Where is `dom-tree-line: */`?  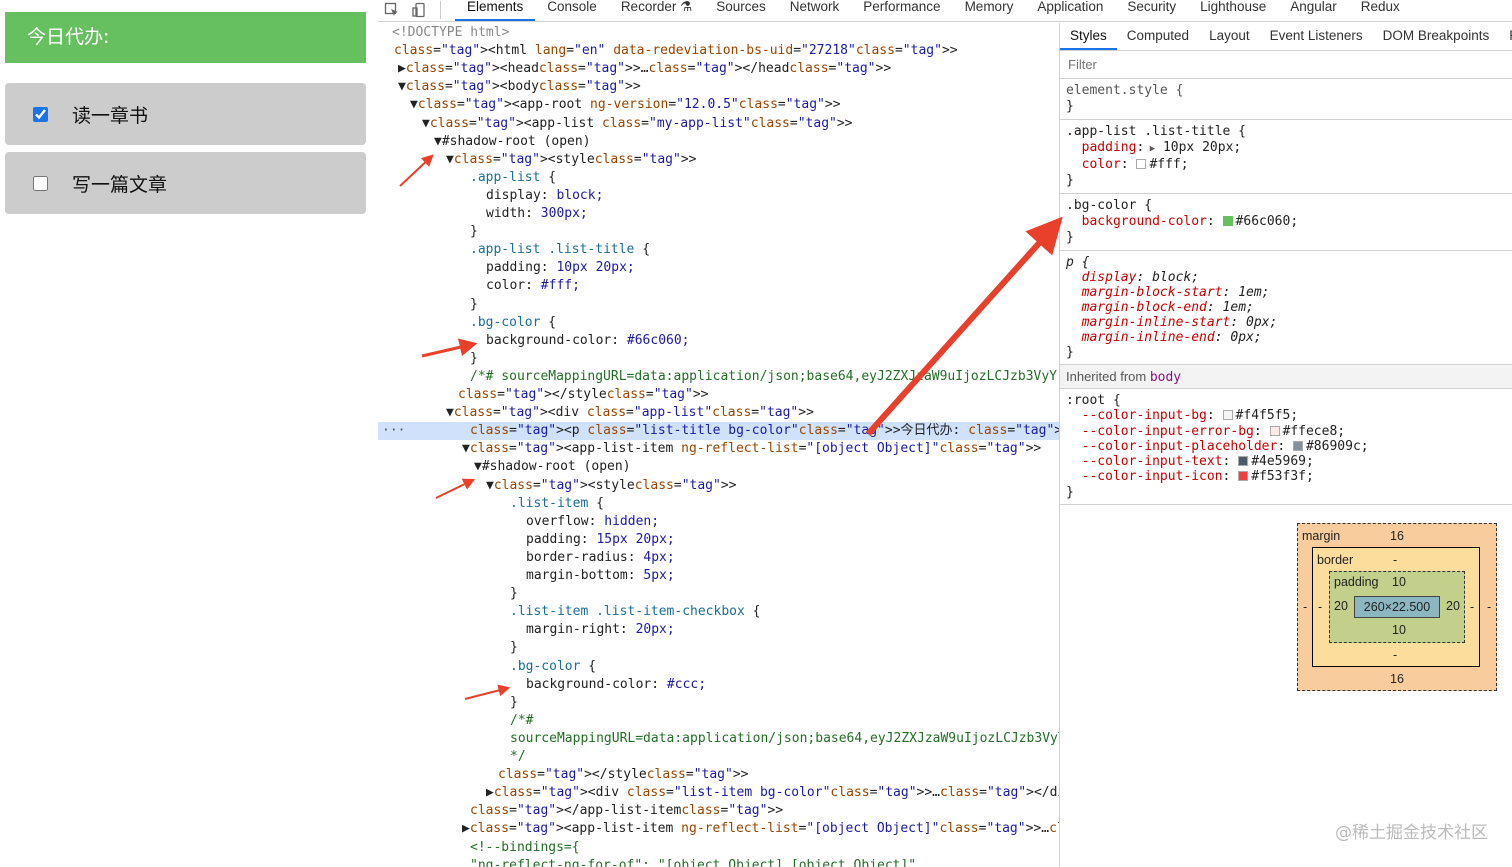 dom-tree-line: */ is located at coordinates (718, 757).